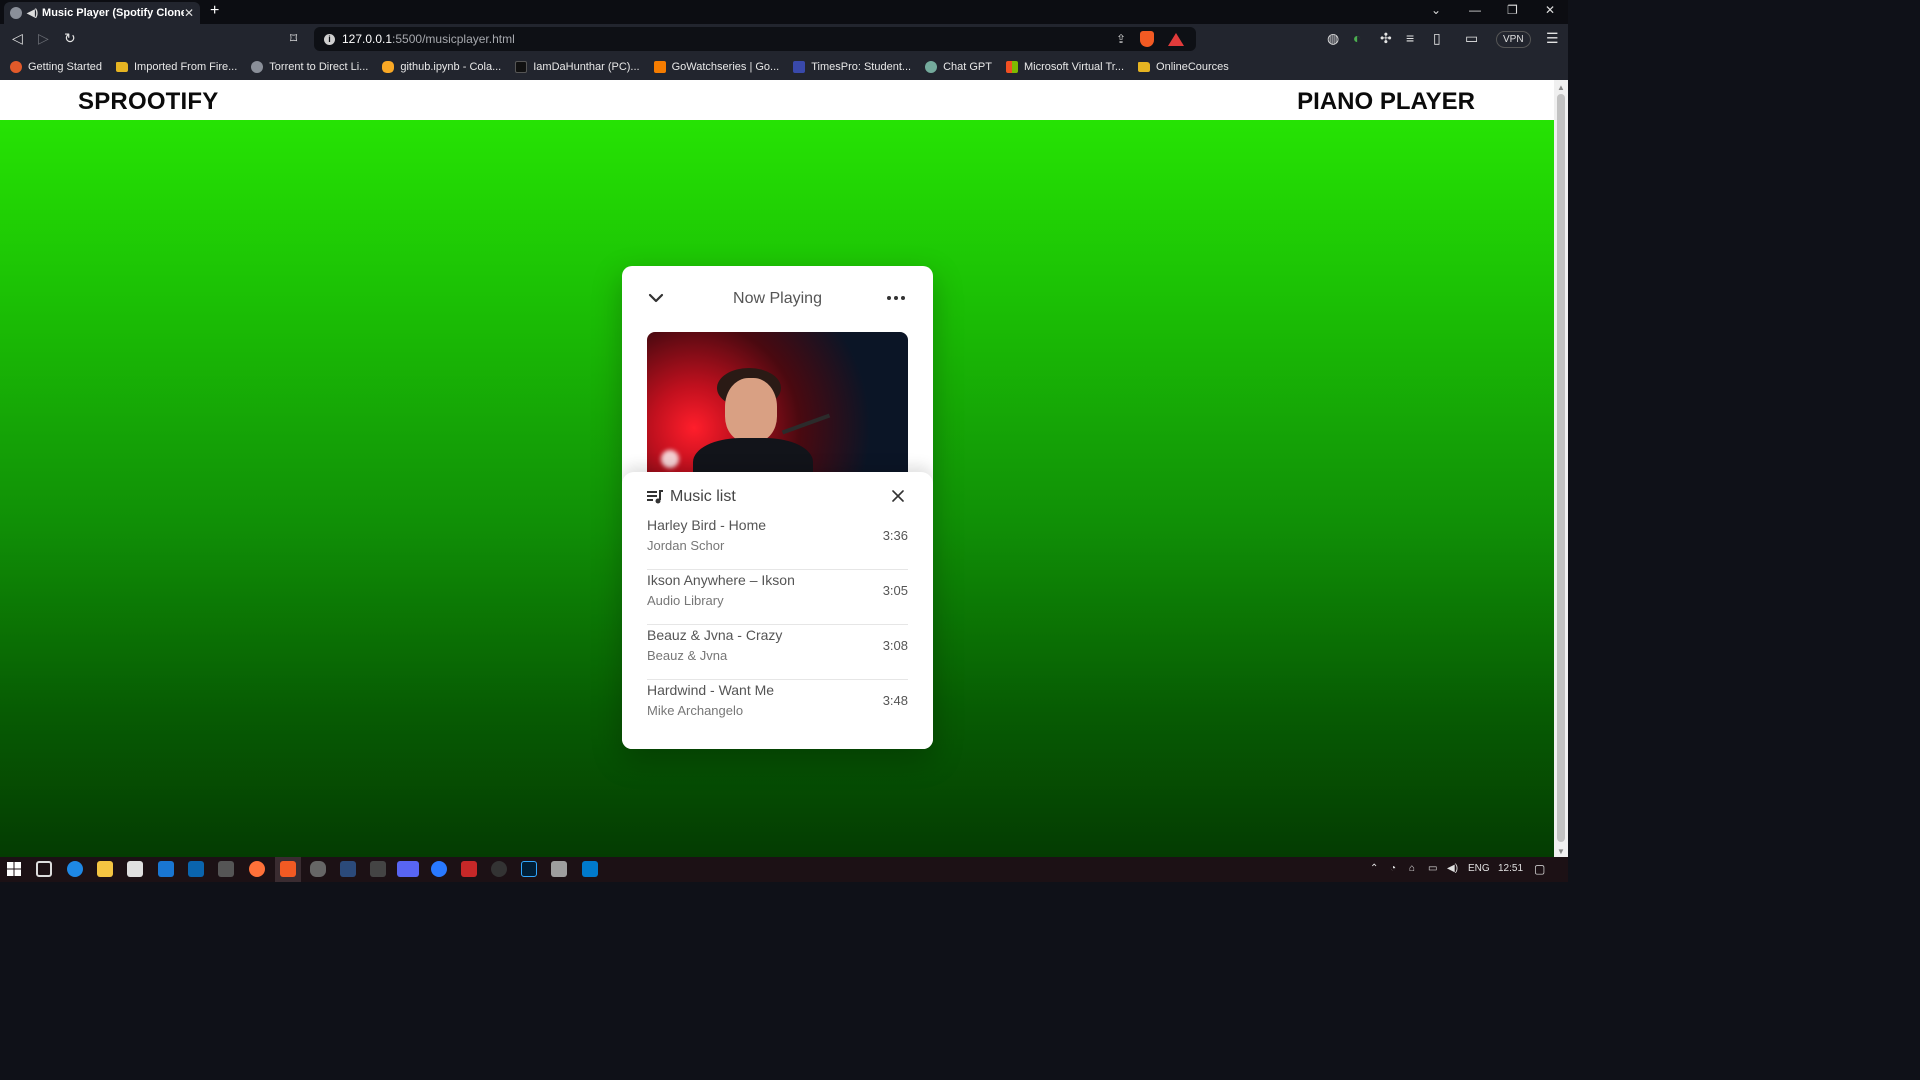 The image size is (1920, 1080). Describe the element at coordinates (367, 39) in the screenshot. I see `url-host: 127.0.0.1` at that location.